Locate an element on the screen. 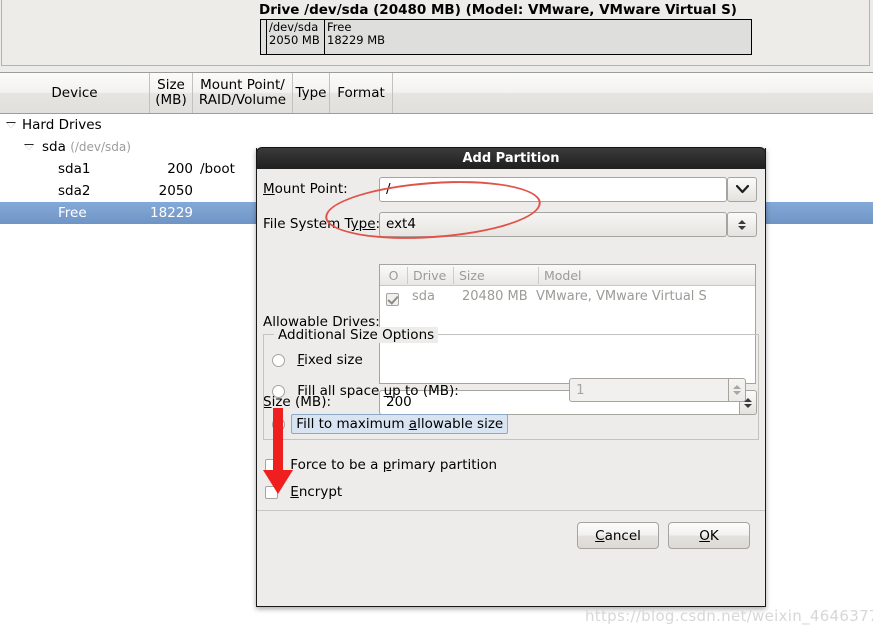 The width and height of the screenshot is (873, 636). table-row: Hard Drives is located at coordinates (436, 125).